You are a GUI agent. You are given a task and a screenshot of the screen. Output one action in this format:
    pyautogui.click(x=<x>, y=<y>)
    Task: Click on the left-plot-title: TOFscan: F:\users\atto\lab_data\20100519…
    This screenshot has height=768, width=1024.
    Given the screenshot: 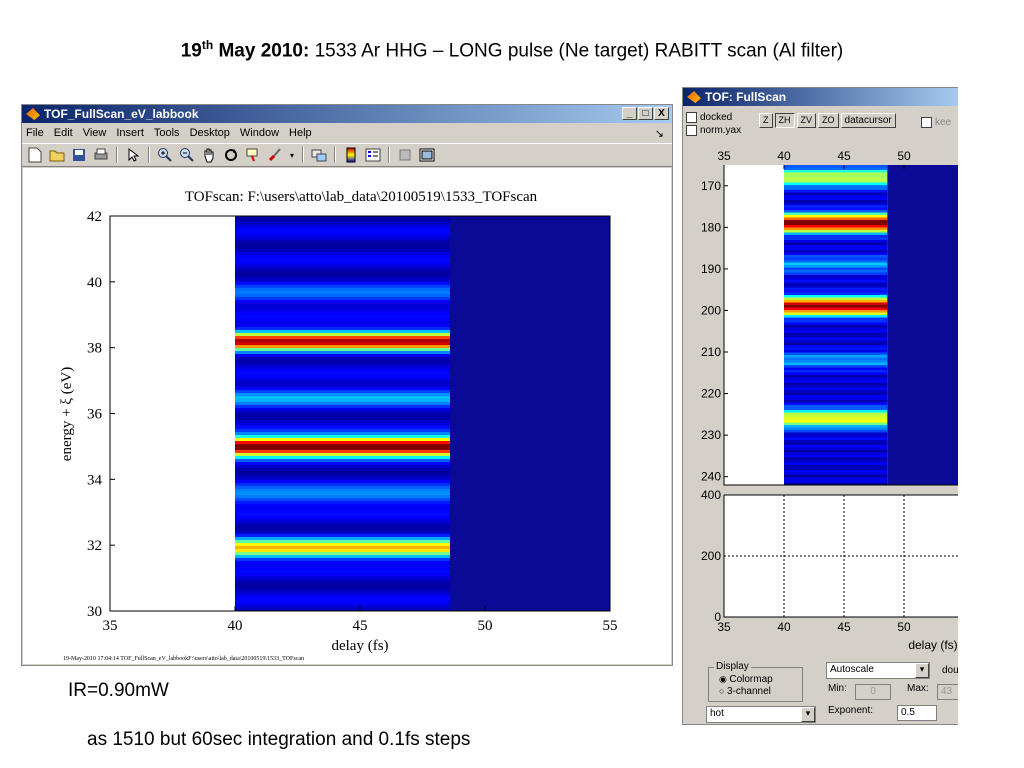 What is the action you would take?
    pyautogui.click(x=361, y=197)
    